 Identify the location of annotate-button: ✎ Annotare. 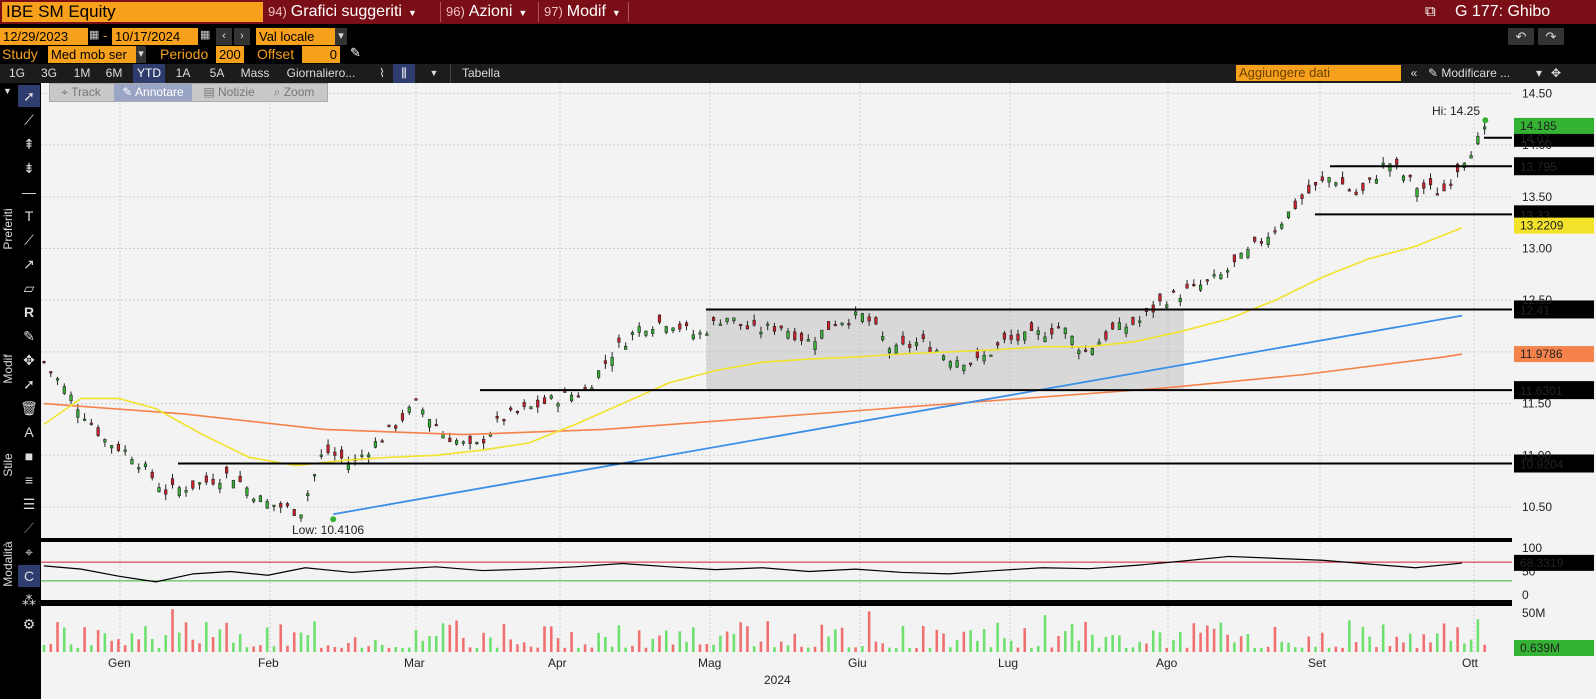
(153, 92).